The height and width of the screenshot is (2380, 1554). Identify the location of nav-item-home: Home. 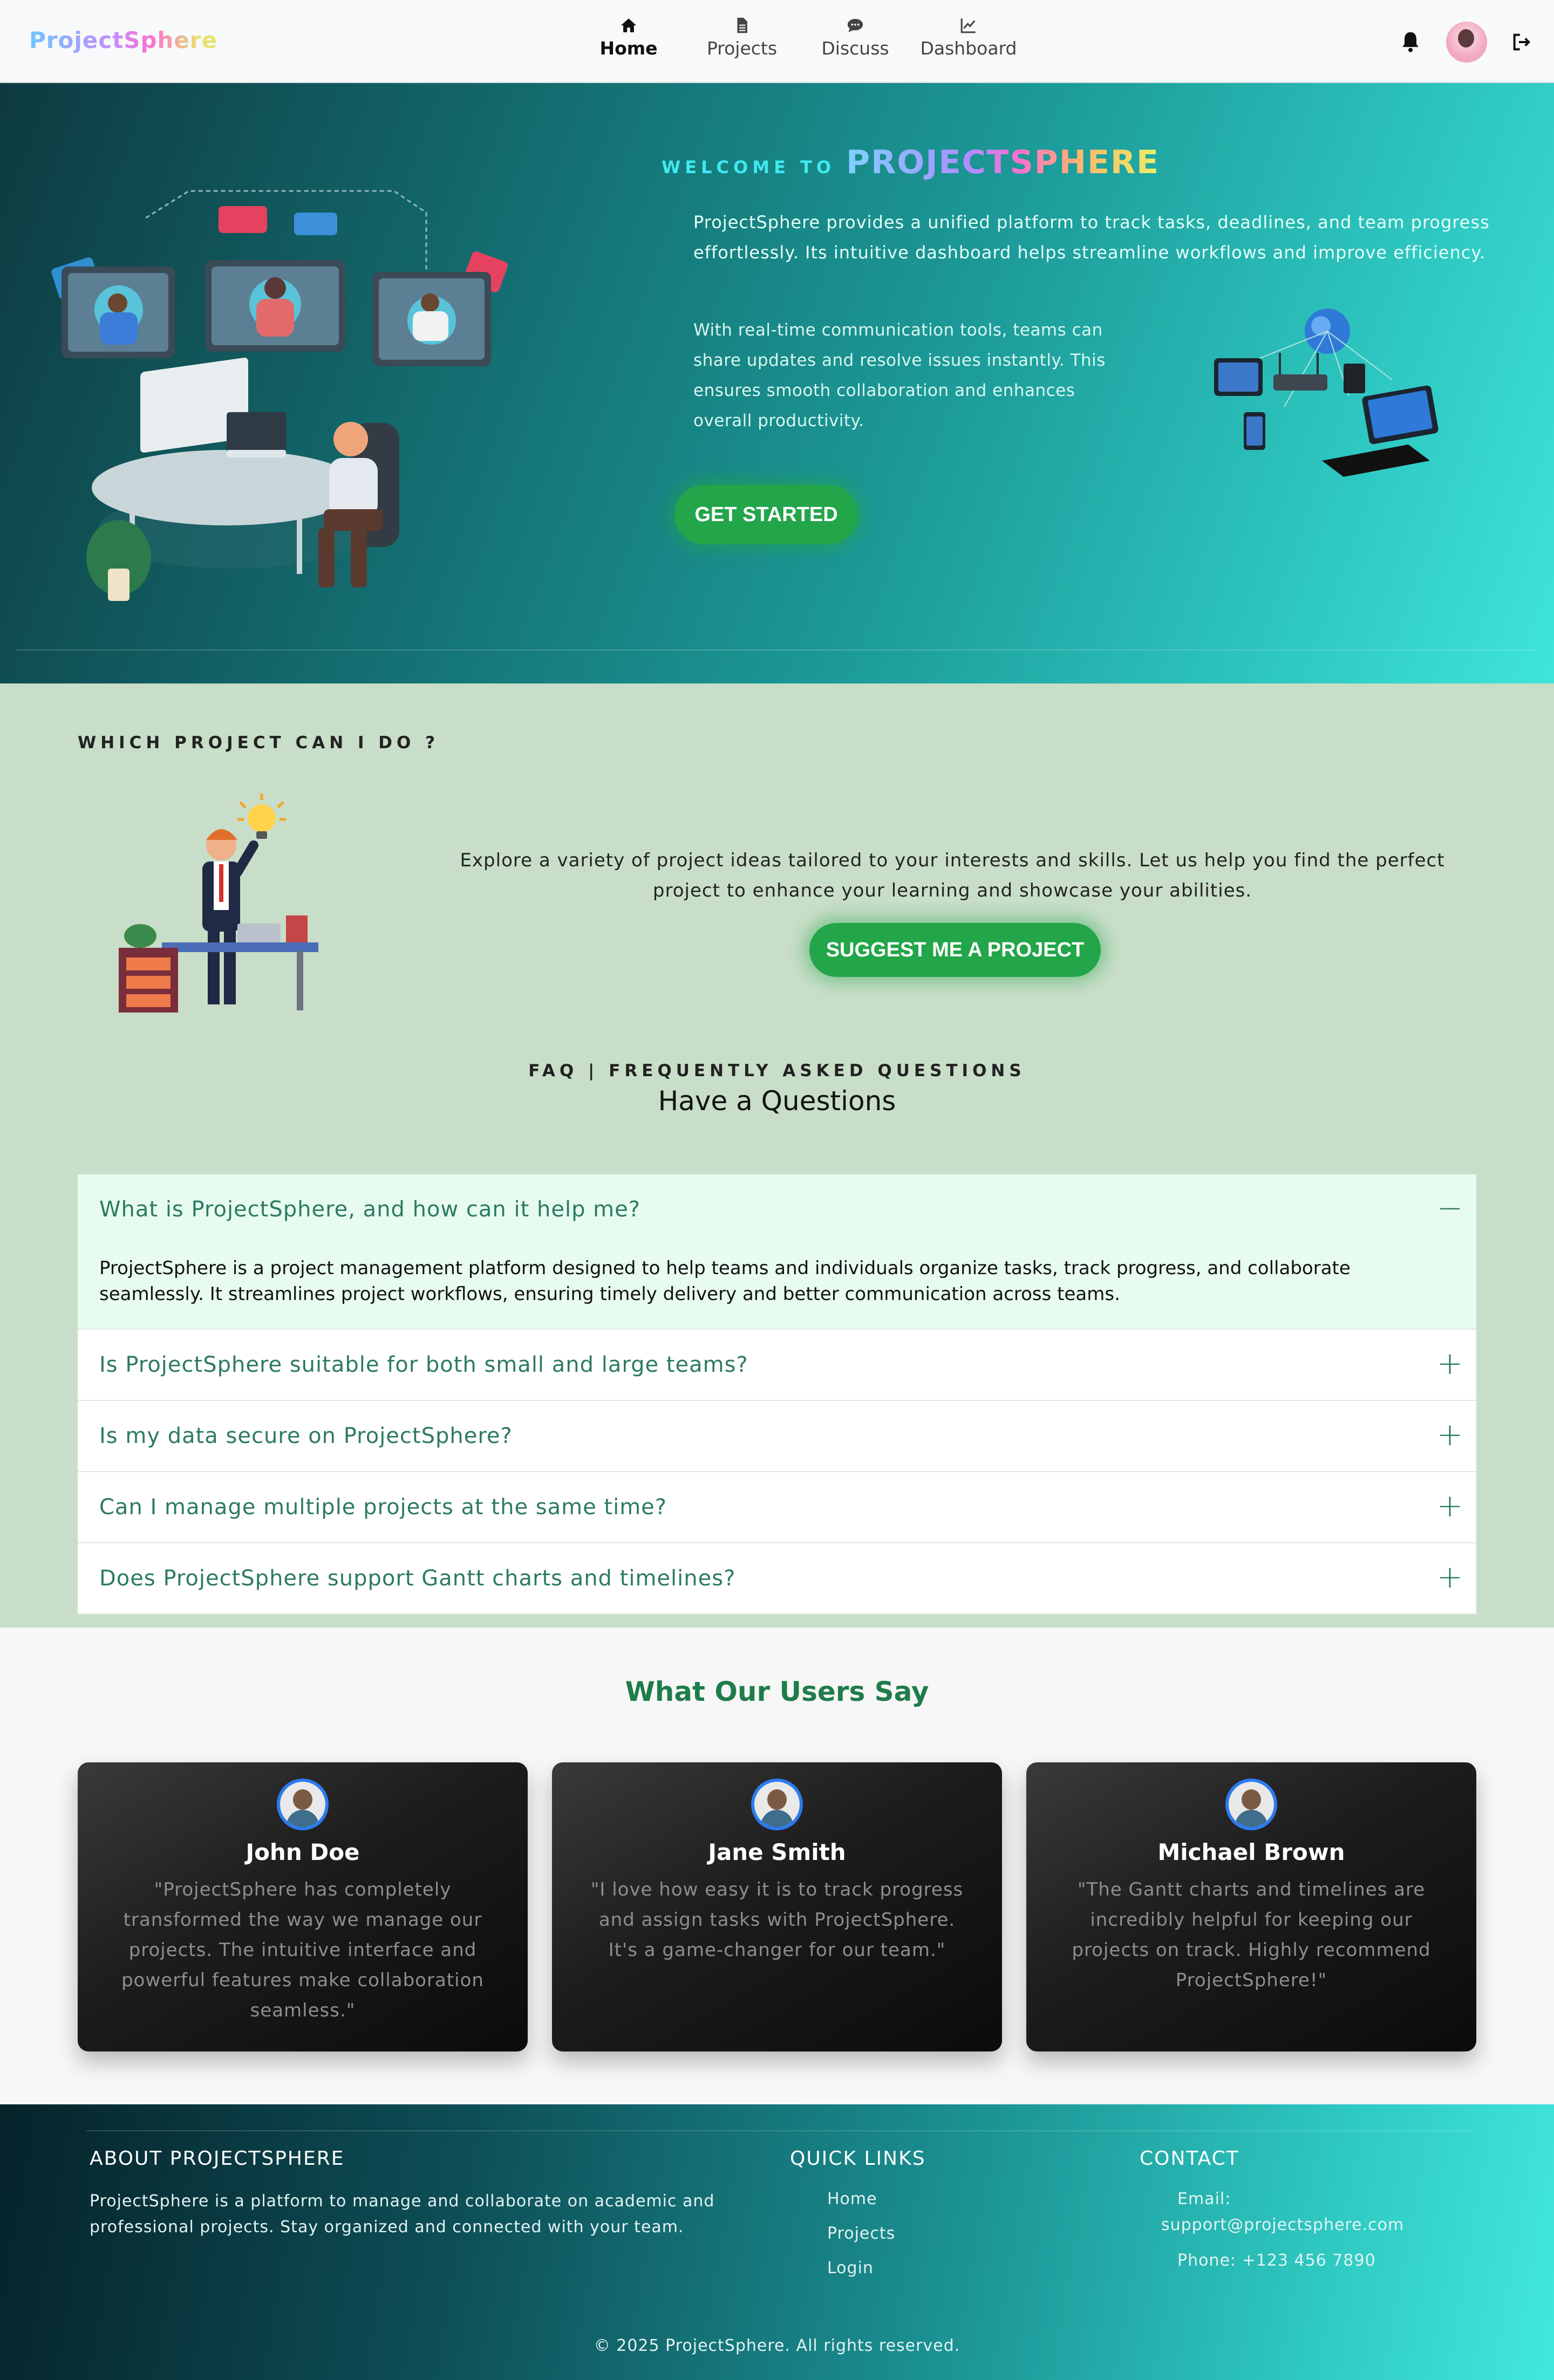
(628, 41).